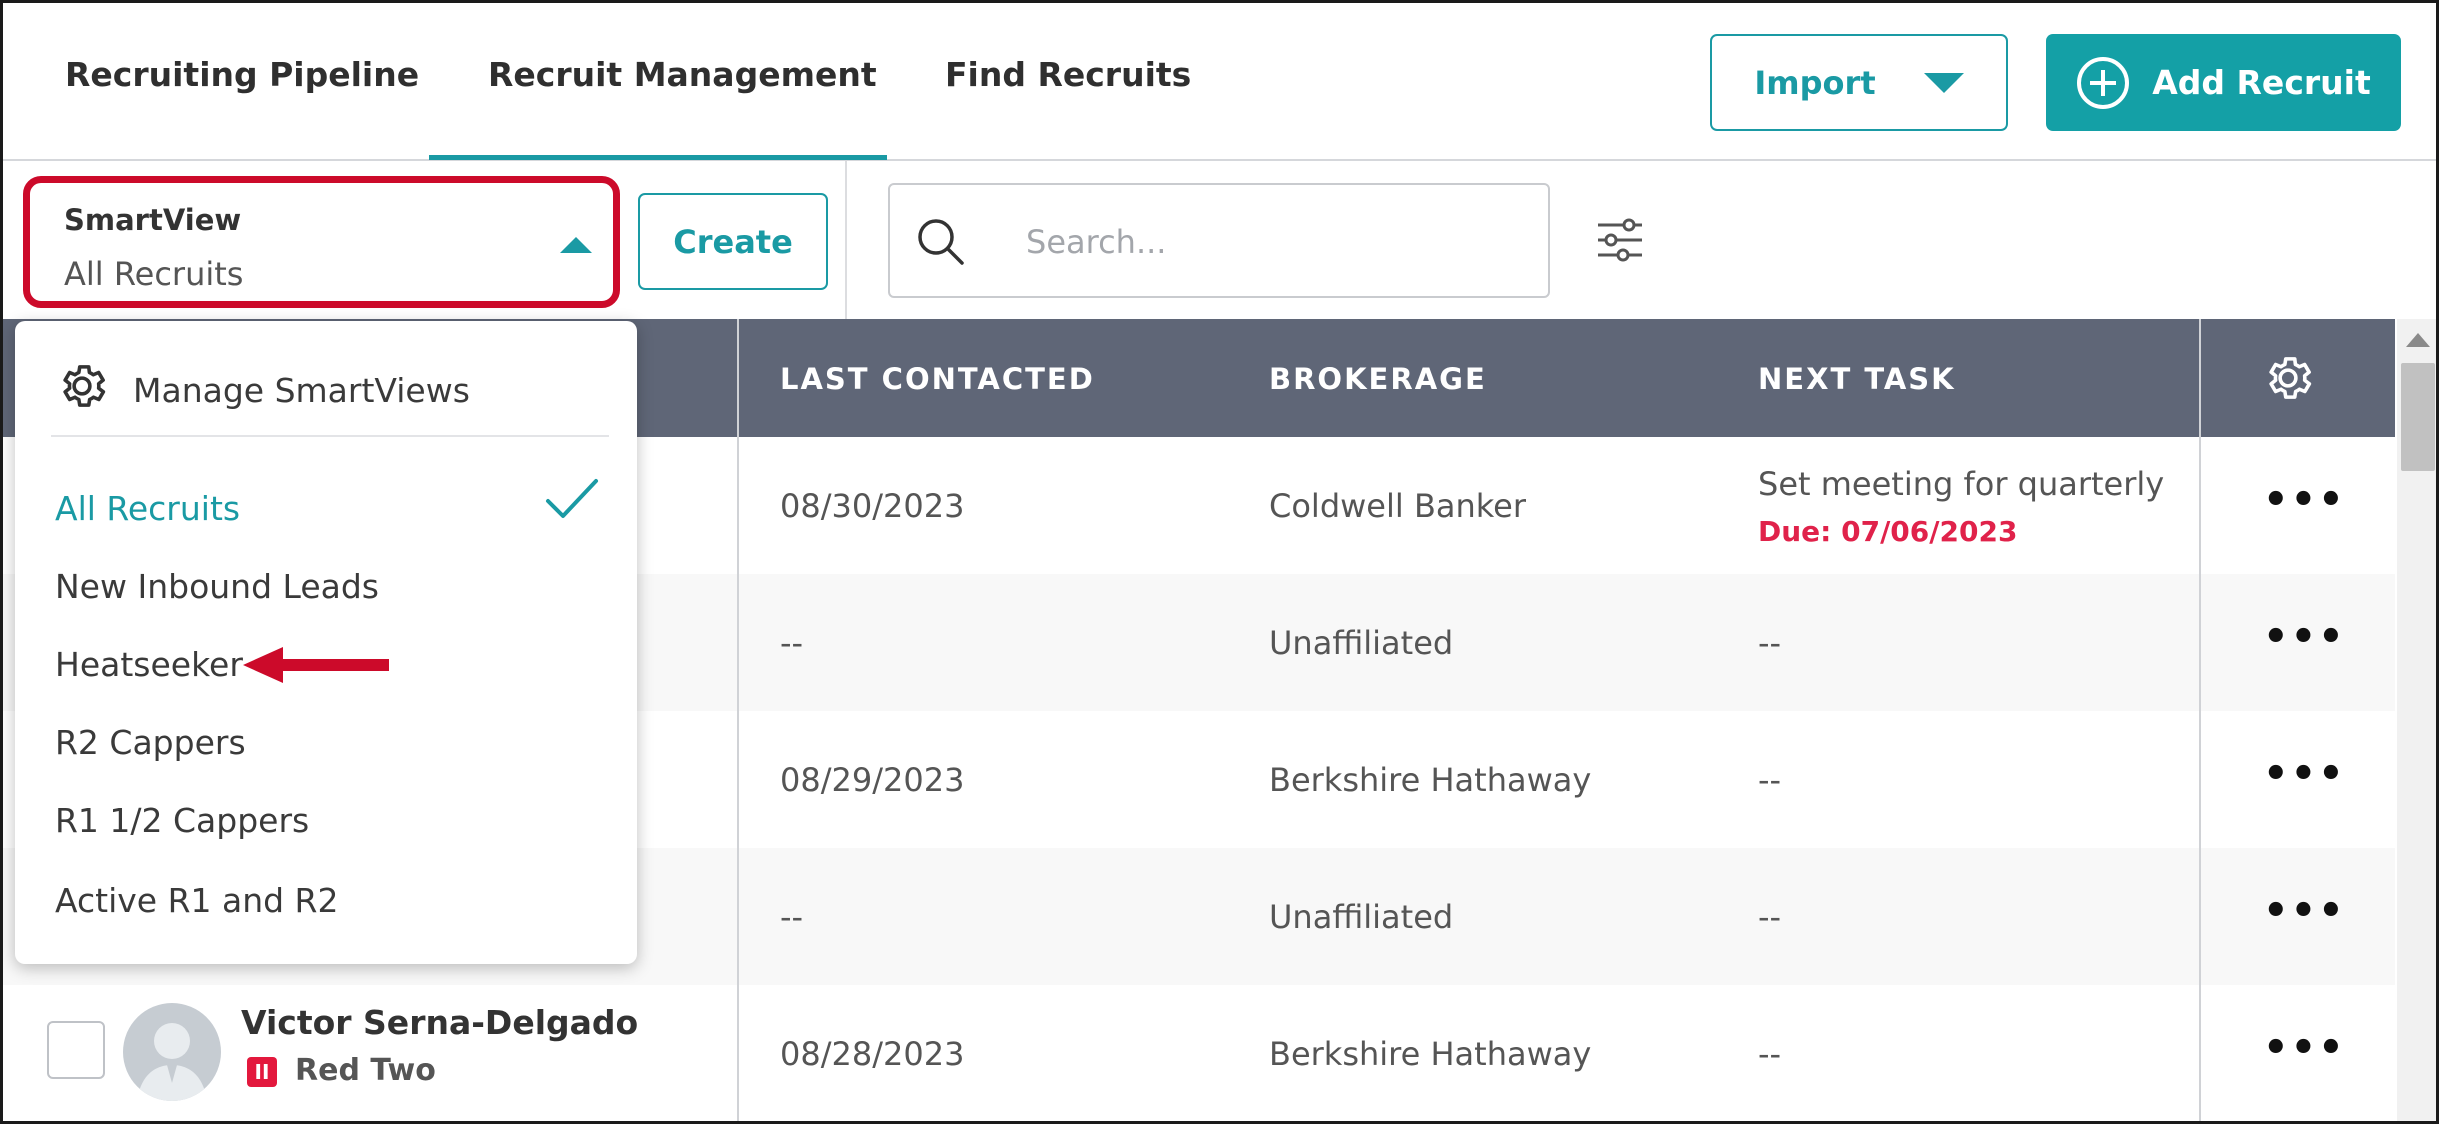 The image size is (2439, 1124). I want to click on active-tab-indicator, so click(658, 157).